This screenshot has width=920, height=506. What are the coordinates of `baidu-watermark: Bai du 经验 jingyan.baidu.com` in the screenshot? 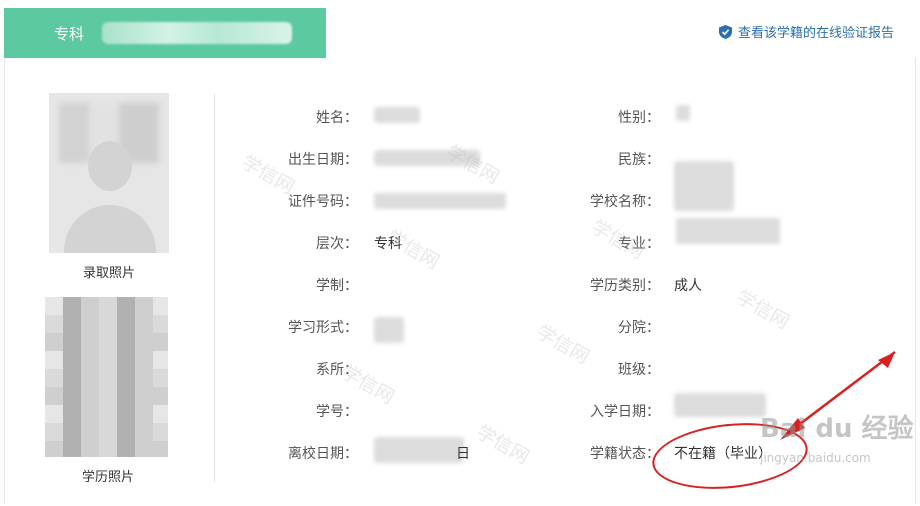 It's located at (837, 436).